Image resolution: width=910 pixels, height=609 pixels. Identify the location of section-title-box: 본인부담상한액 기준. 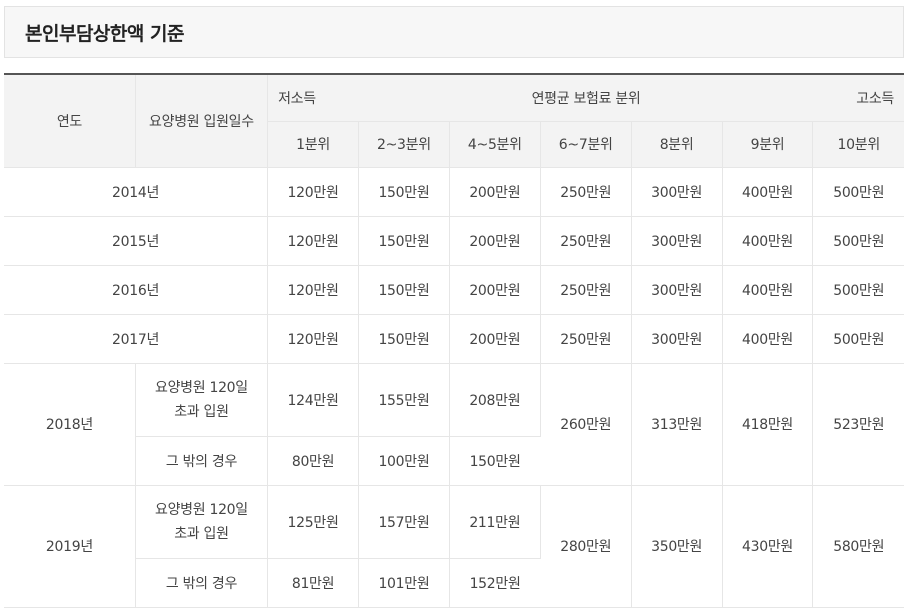
(454, 32).